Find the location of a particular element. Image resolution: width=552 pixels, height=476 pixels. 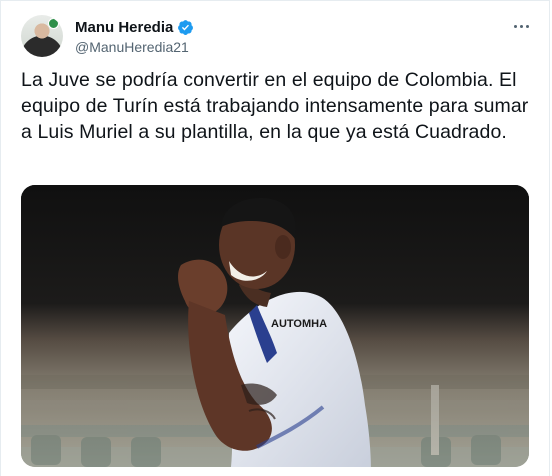

author-handle: @ManuHeredia21 is located at coordinates (132, 47).